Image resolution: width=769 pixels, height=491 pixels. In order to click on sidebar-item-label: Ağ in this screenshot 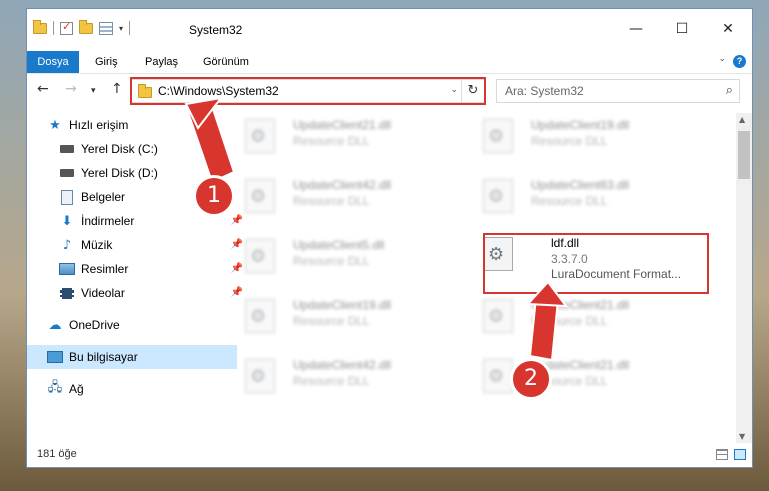, I will do `click(76, 389)`.